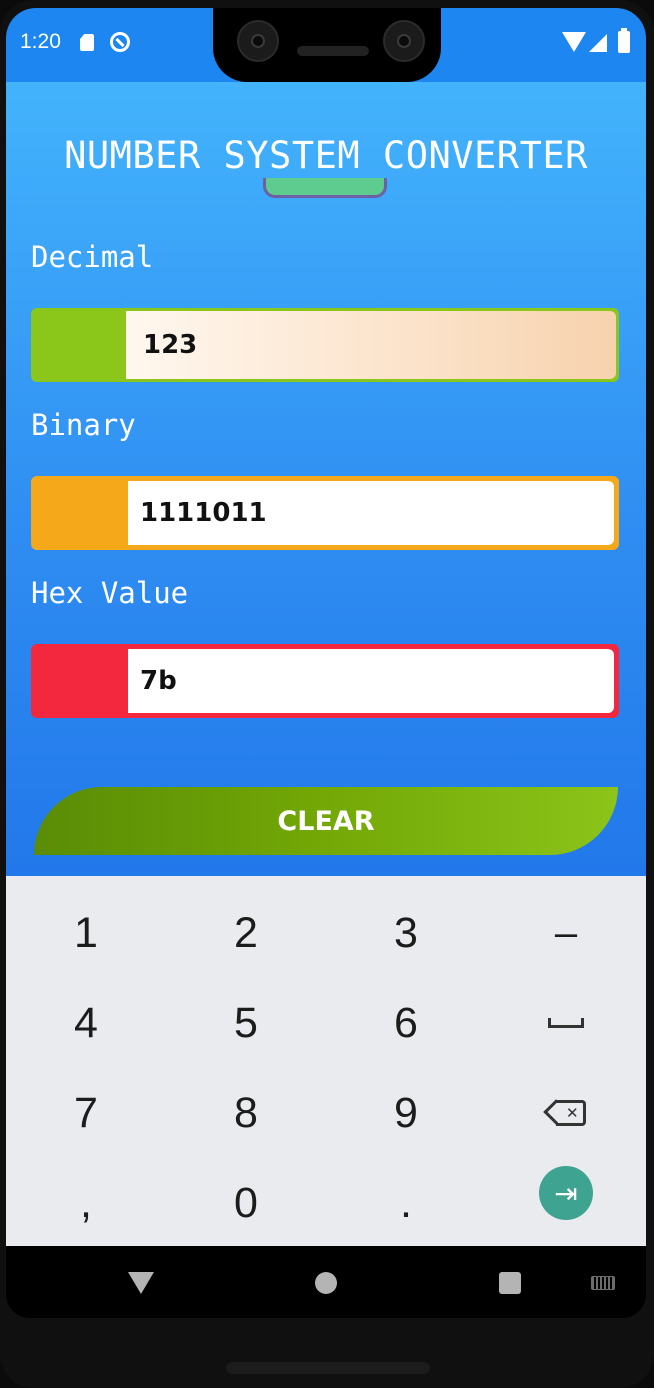  What do you see at coordinates (86, 1203) in the screenshot?
I see `key-comma: ,` at bounding box center [86, 1203].